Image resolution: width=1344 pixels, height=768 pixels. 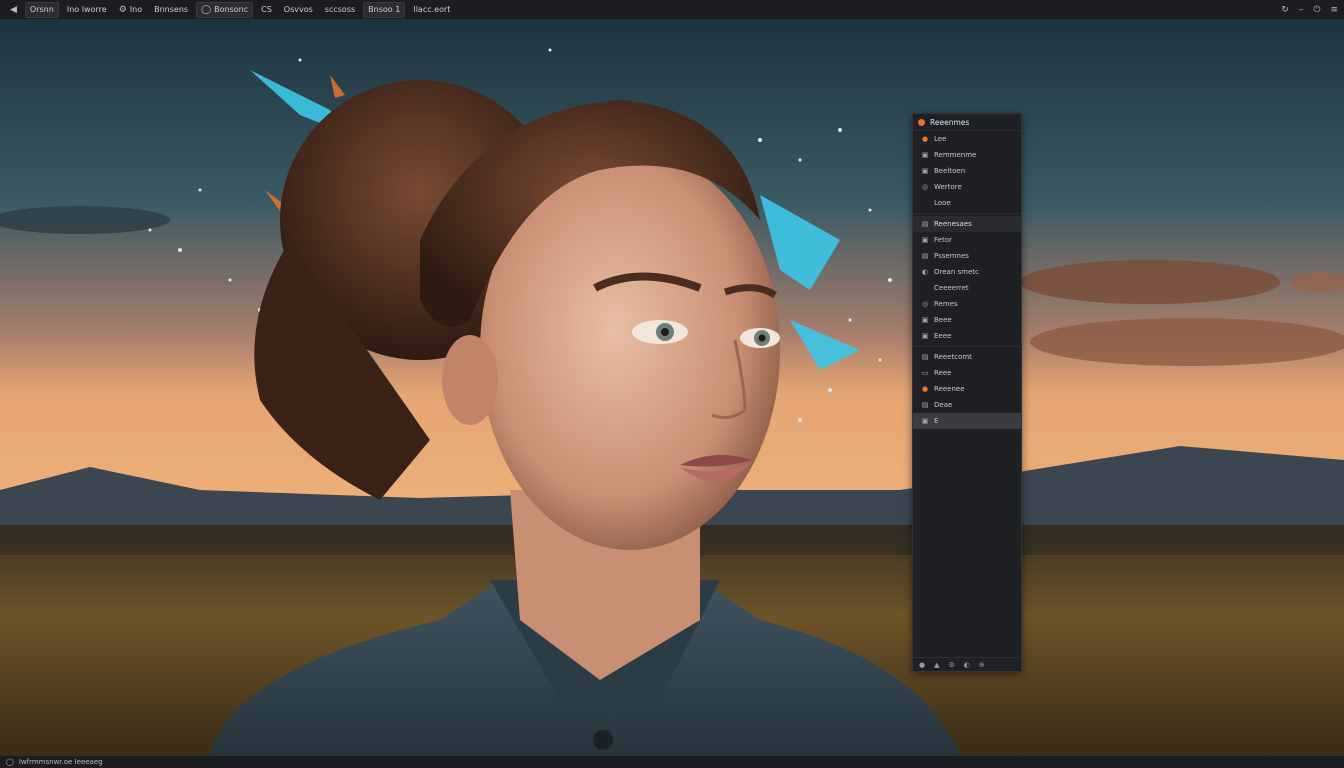 What do you see at coordinates (1309, 10) in the screenshot?
I see `window-controls: ↻ – ⏻ ≡` at bounding box center [1309, 10].